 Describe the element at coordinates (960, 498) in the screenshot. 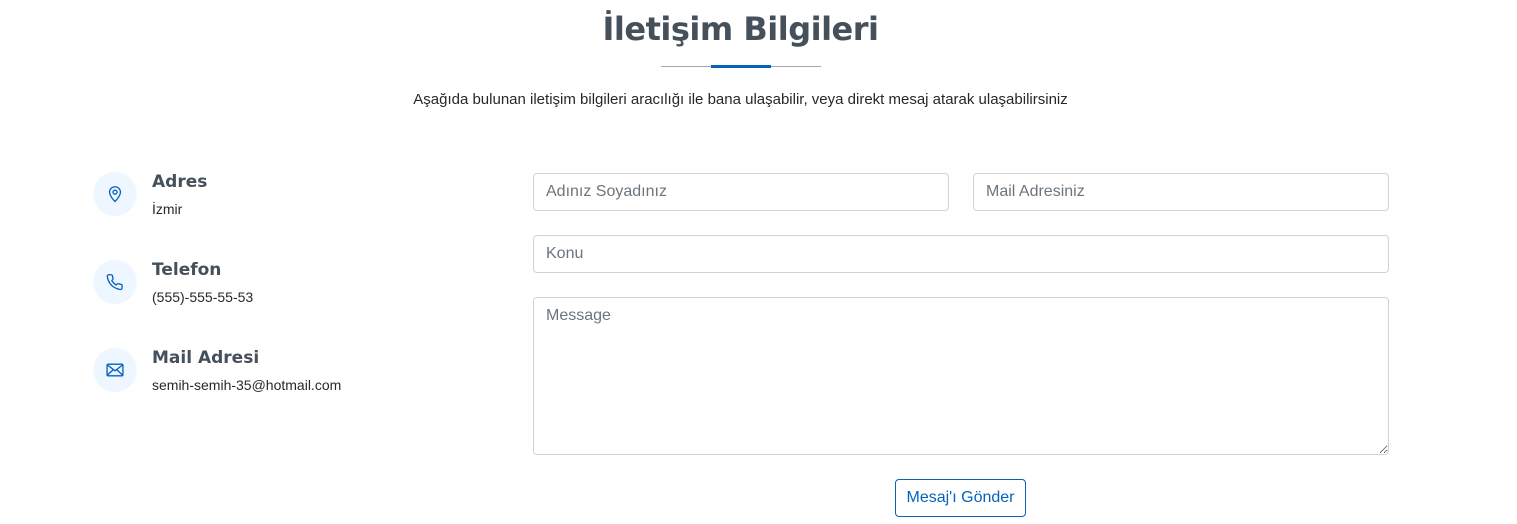

I see `send-message-button: Mesaj'ı Gönder` at that location.